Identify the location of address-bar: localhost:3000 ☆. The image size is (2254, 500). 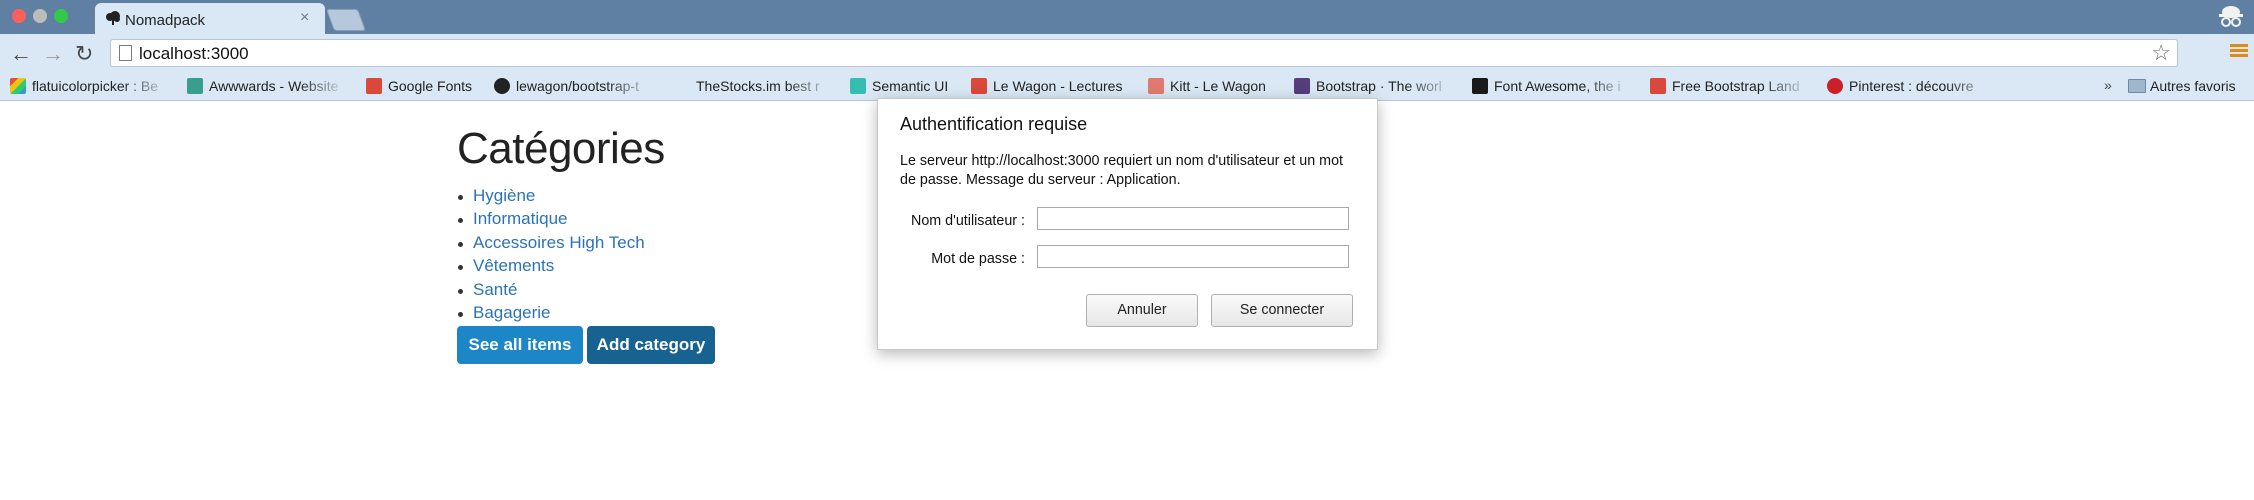
(1144, 53).